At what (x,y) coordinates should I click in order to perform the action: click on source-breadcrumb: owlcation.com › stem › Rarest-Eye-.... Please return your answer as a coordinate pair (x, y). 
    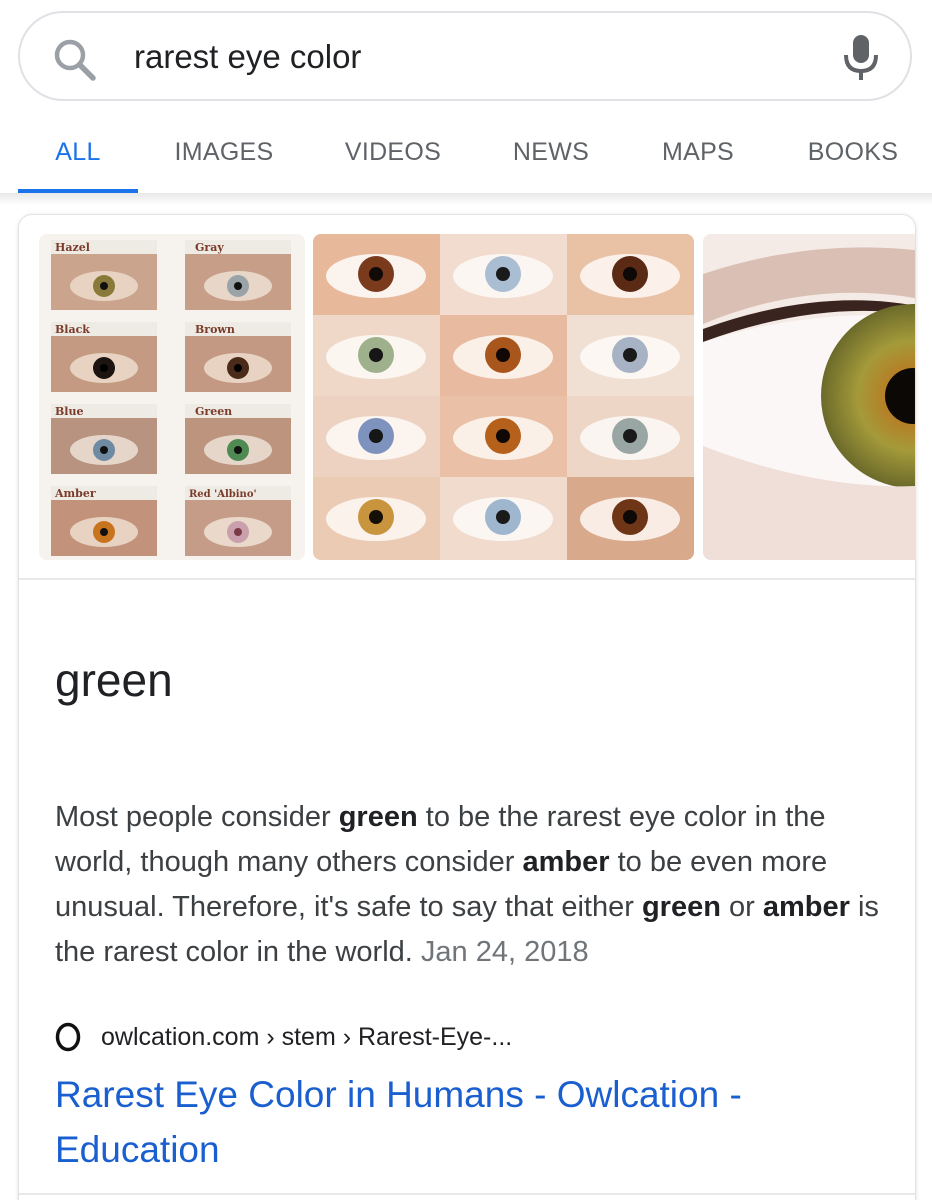
    Looking at the image, I should click on (306, 1037).